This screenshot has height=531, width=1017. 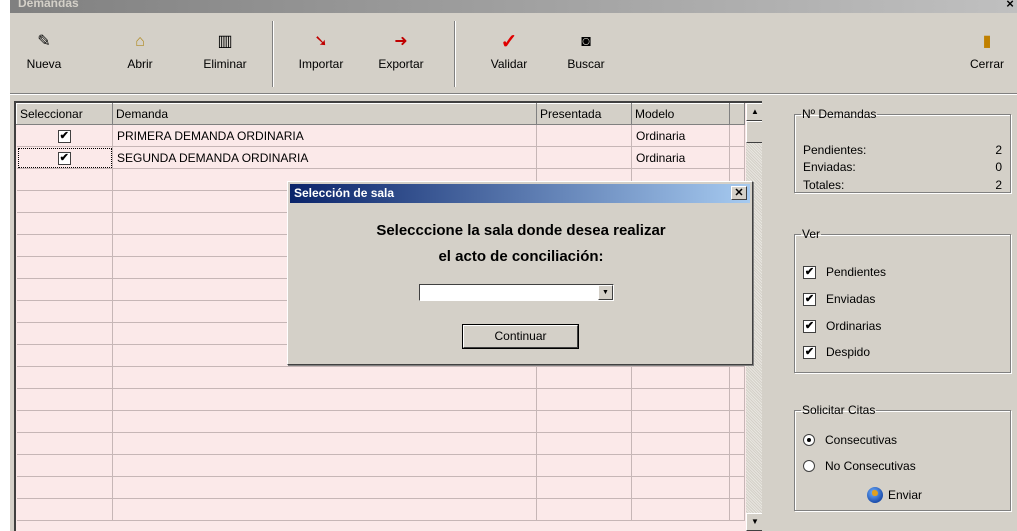 I want to click on ordinarias-checkbox: ✔ Ordinarias, so click(x=842, y=326).